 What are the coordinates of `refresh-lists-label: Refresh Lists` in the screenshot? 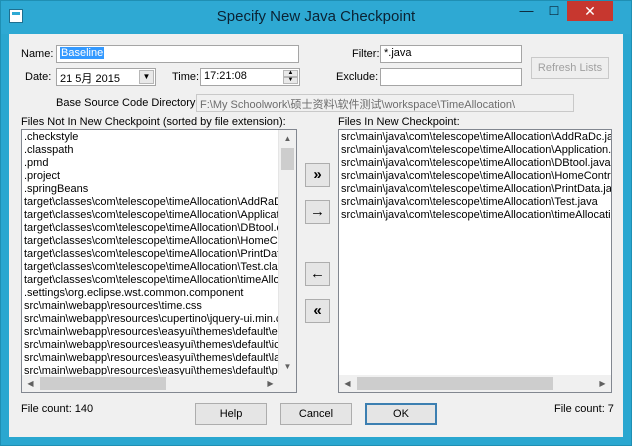 It's located at (570, 68).